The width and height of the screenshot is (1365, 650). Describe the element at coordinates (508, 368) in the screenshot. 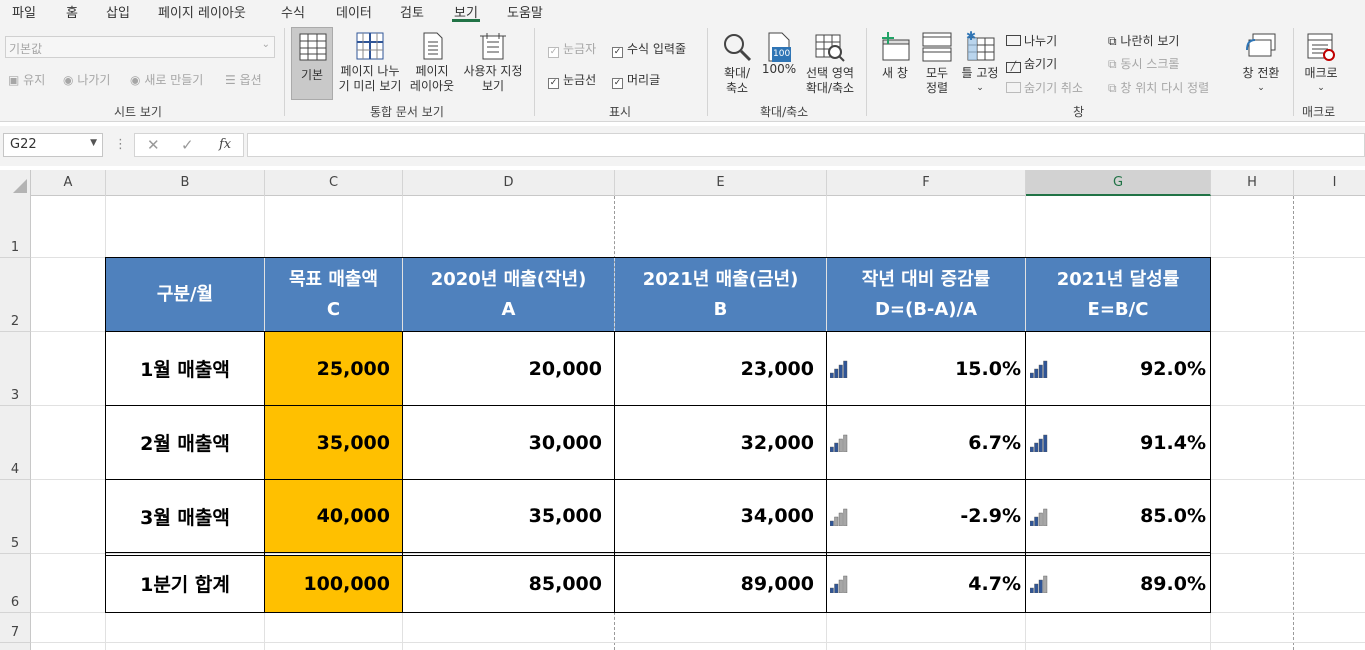

I see `table-cell-2020: 20,000` at that location.